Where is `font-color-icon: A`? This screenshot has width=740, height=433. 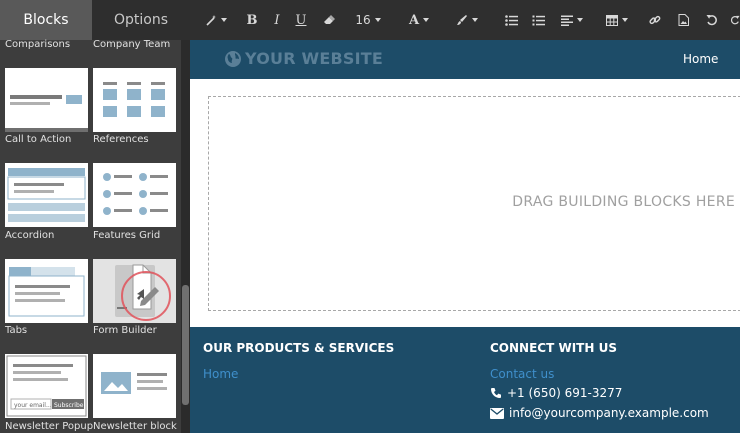 font-color-icon: A is located at coordinates (414, 20).